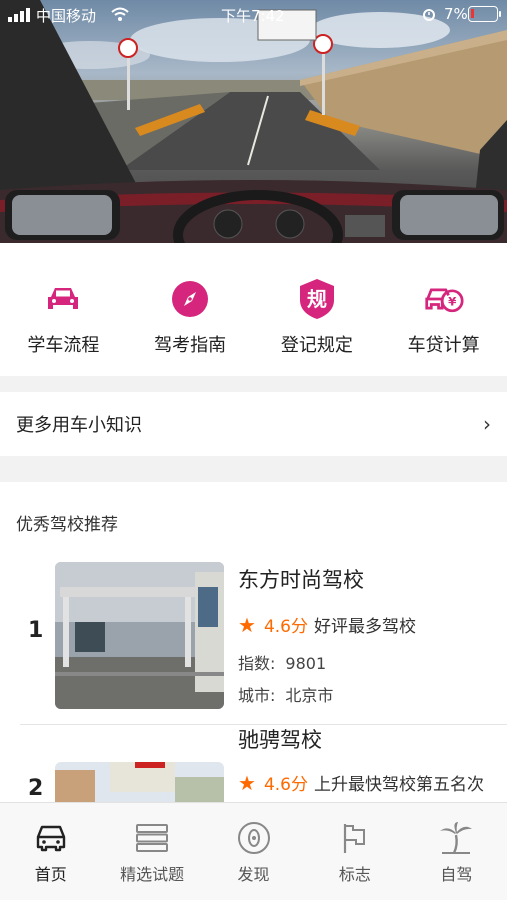  I want to click on section-title: 优秀驾校推荐, so click(67, 525).